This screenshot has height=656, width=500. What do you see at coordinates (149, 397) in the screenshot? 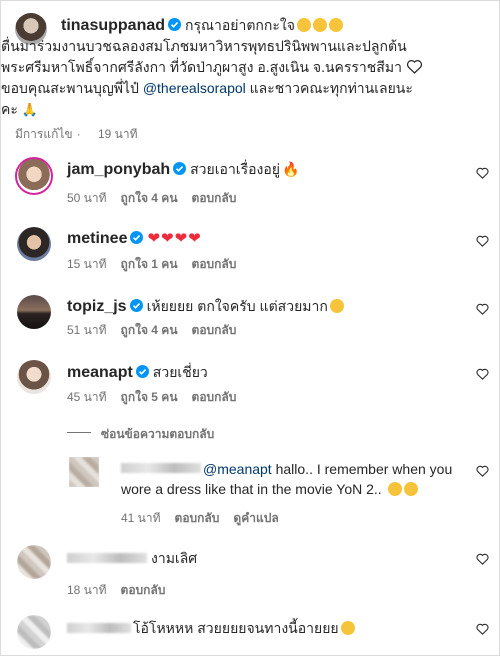
I see `likes-count: ถูกใจ 5 คน` at bounding box center [149, 397].